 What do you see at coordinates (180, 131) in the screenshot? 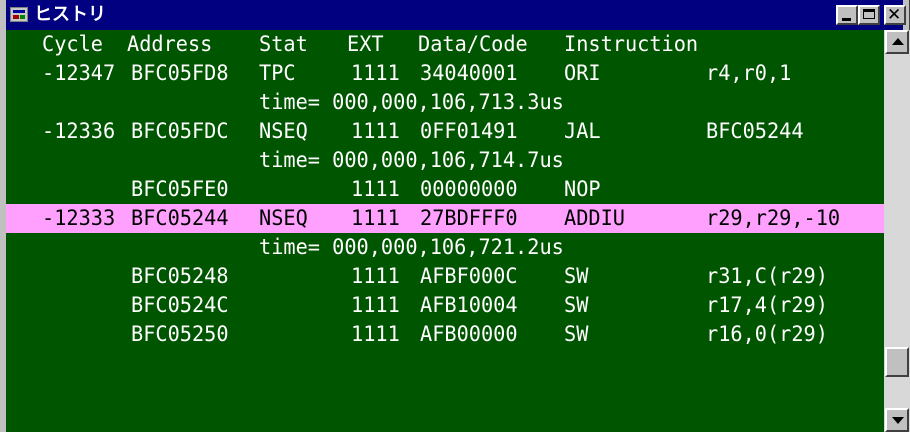
I see `cell-address: BFC05FDC` at bounding box center [180, 131].